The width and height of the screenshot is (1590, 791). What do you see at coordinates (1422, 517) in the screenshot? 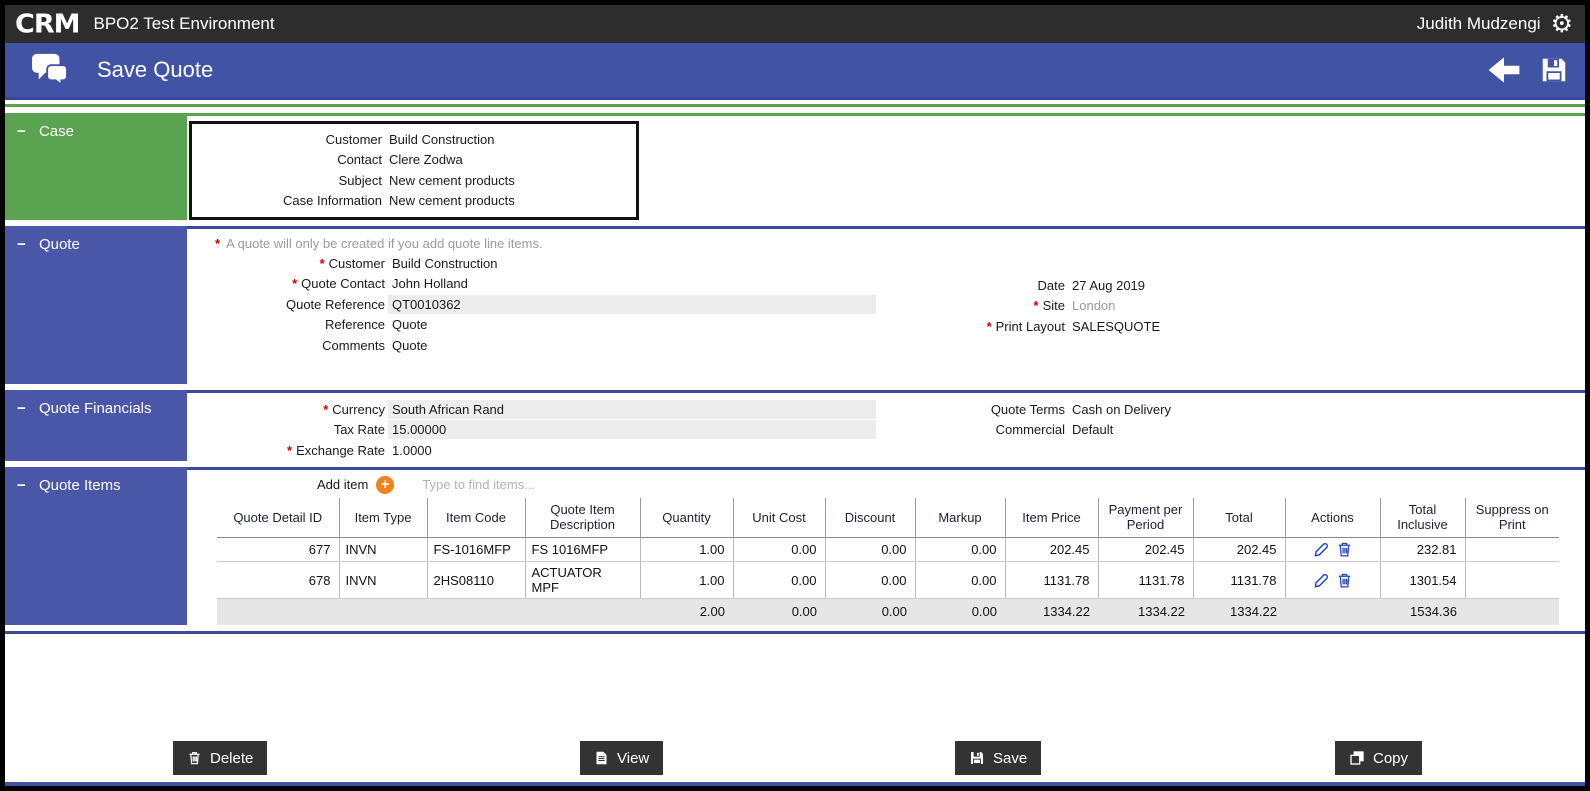
I see `col-total-inclusive: Total Inclusive` at bounding box center [1422, 517].